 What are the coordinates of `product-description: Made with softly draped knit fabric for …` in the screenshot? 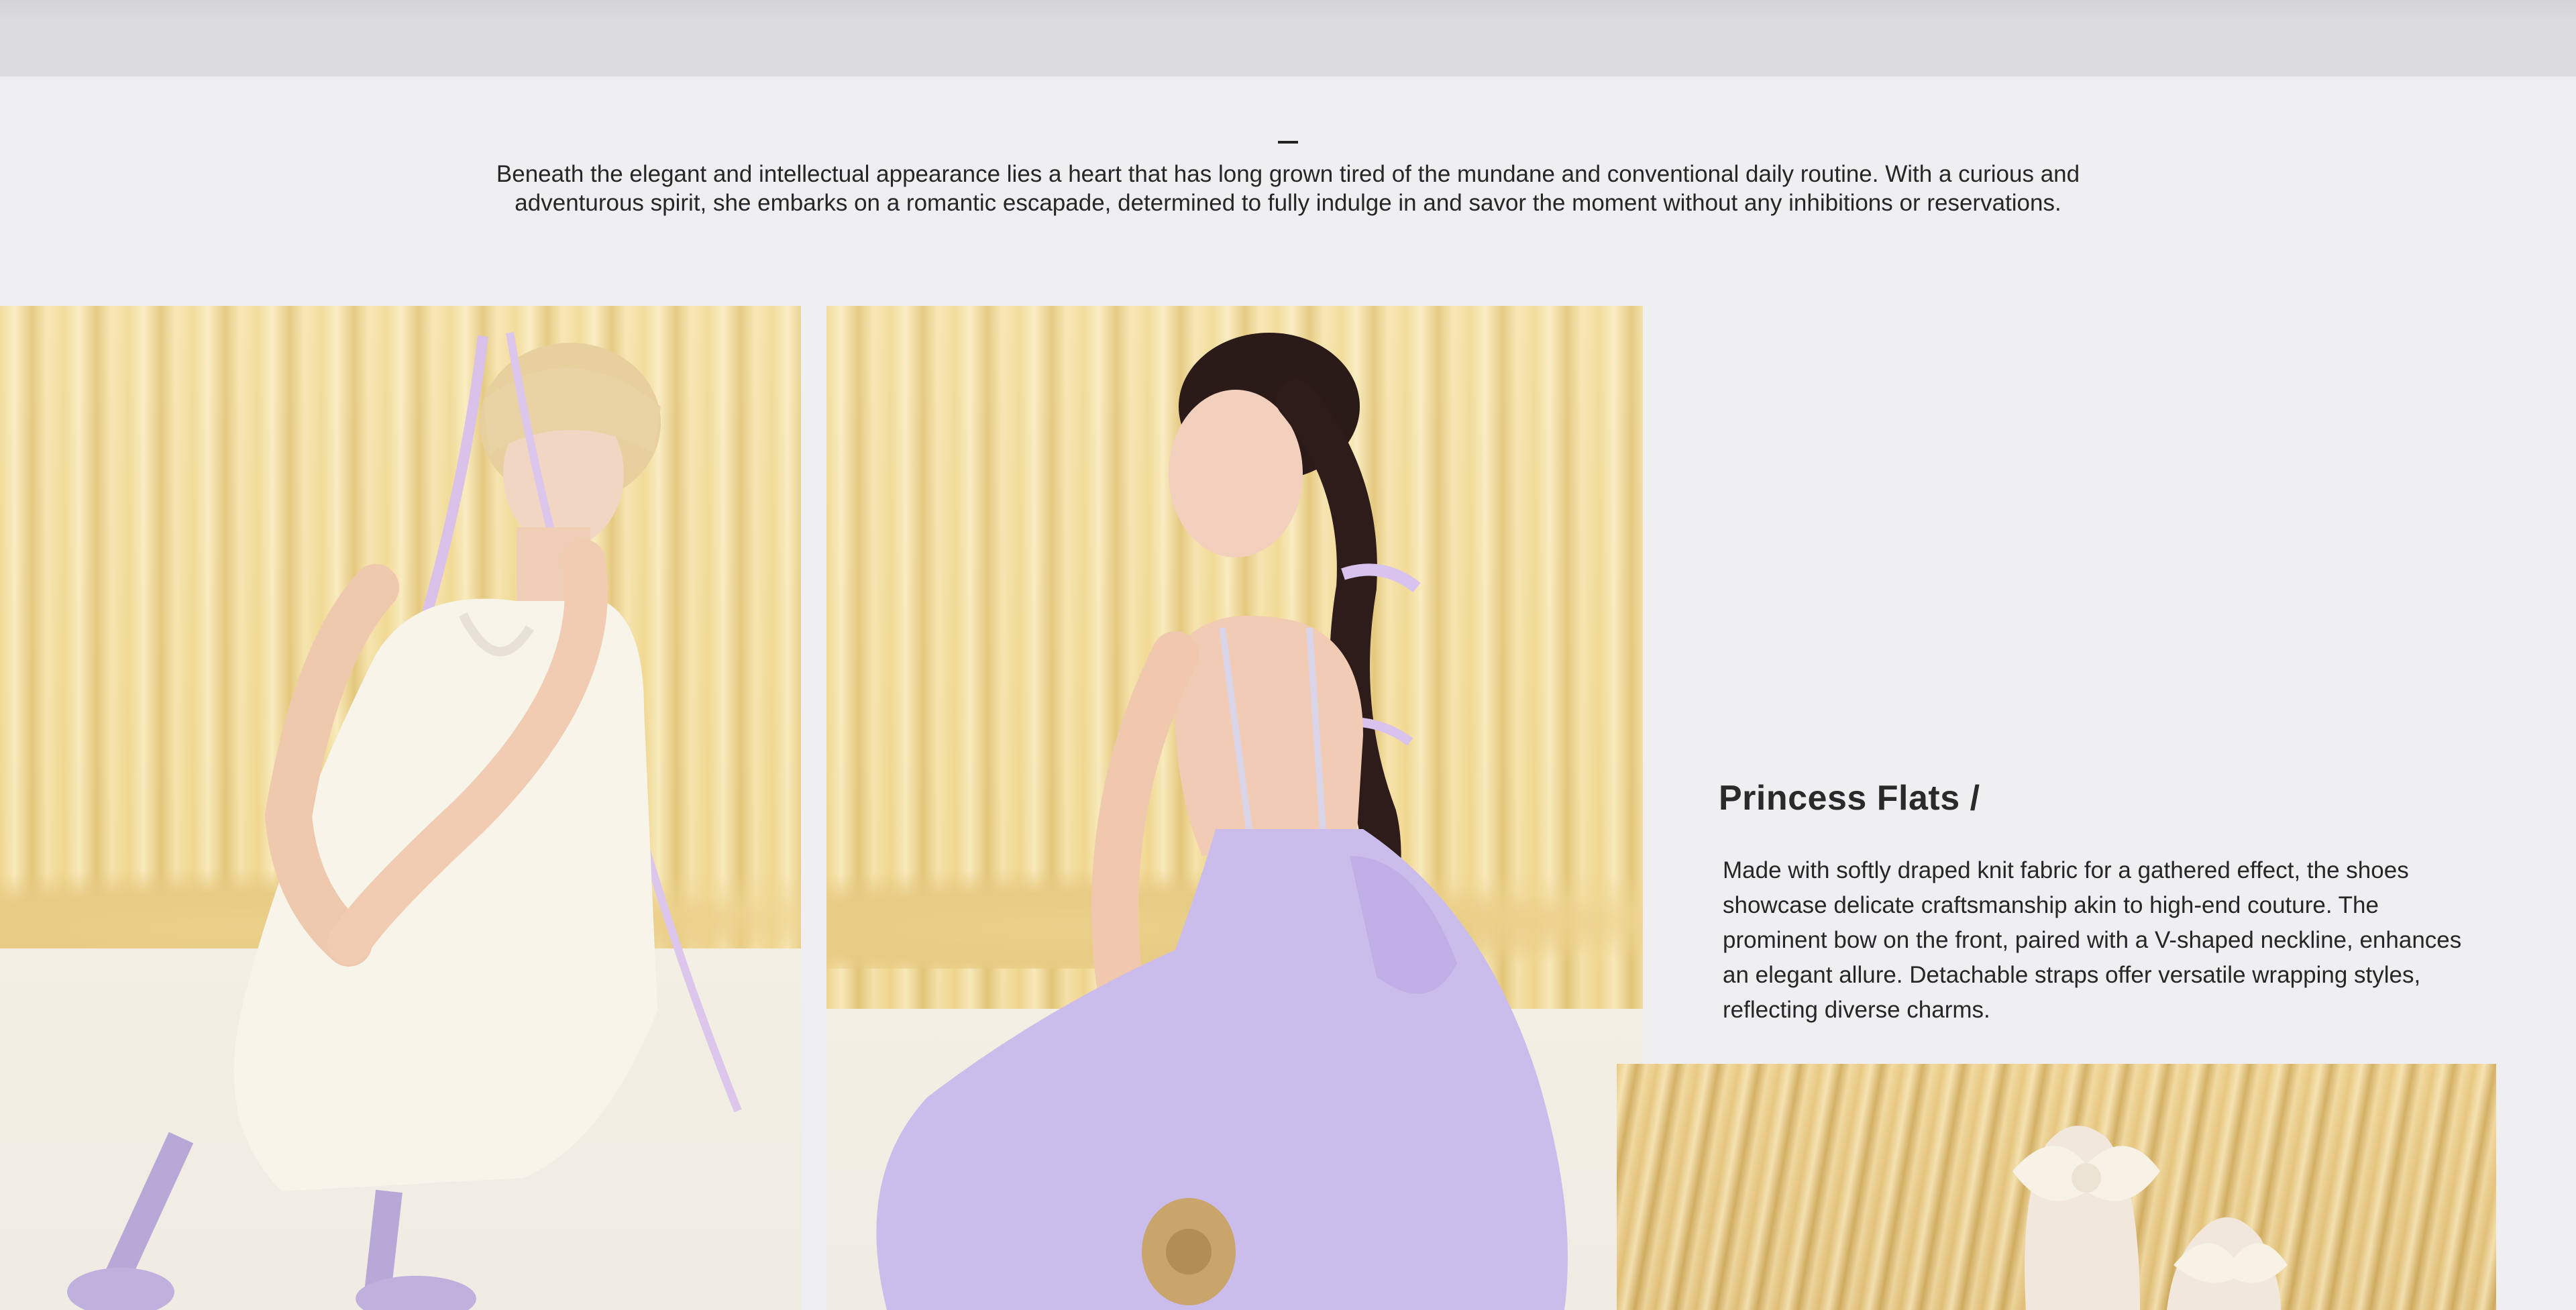 It's located at (2092, 940).